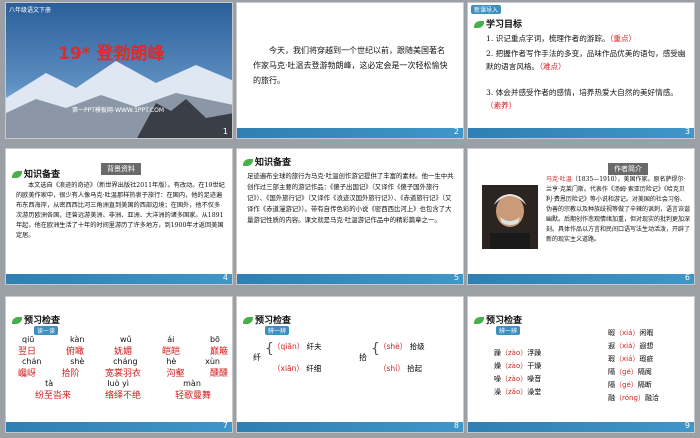 The image size is (700, 438). What do you see at coordinates (121, 339) in the screenshot?
I see `row-1-pinyin: qiū kàn wǔ ái bō` at bounding box center [121, 339].